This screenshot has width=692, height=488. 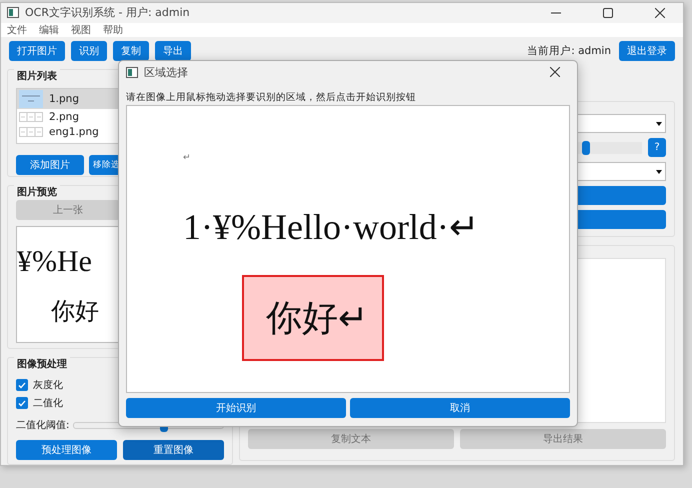 I want to click on group-title: 图像预处理, so click(x=42, y=364).